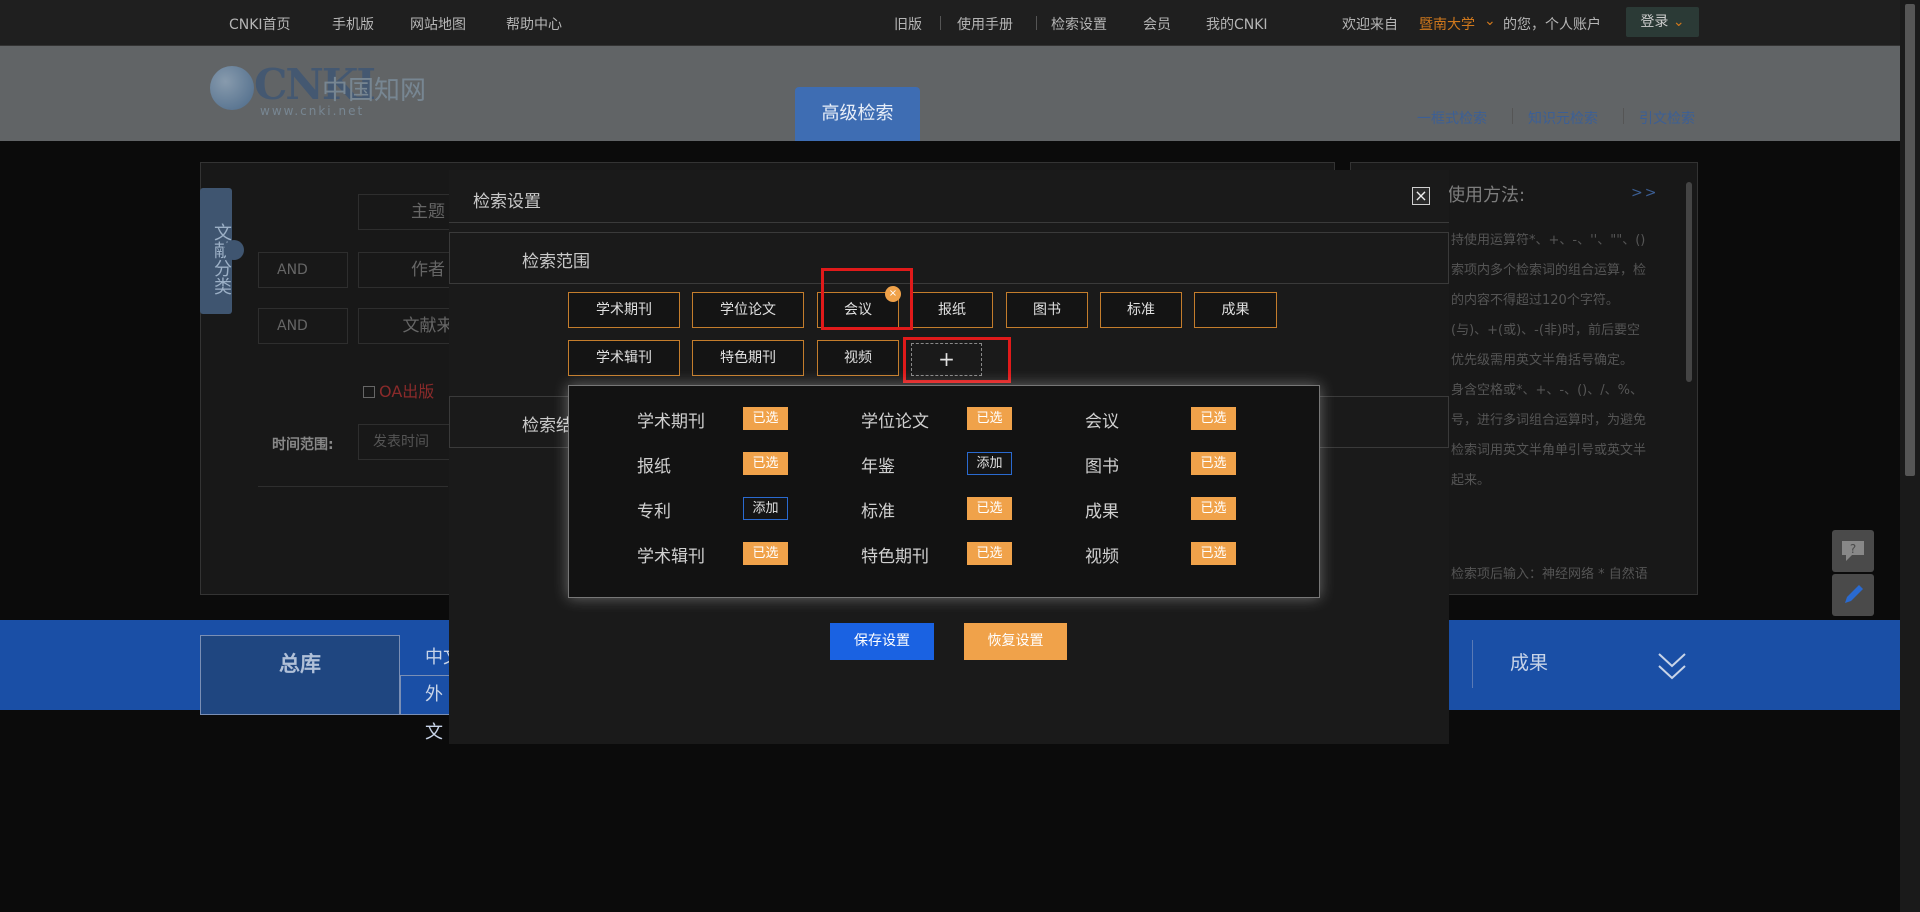 The width and height of the screenshot is (1920, 912). Describe the element at coordinates (748, 358) in the screenshot. I see `chip-featured-journal: 特色期刊` at that location.